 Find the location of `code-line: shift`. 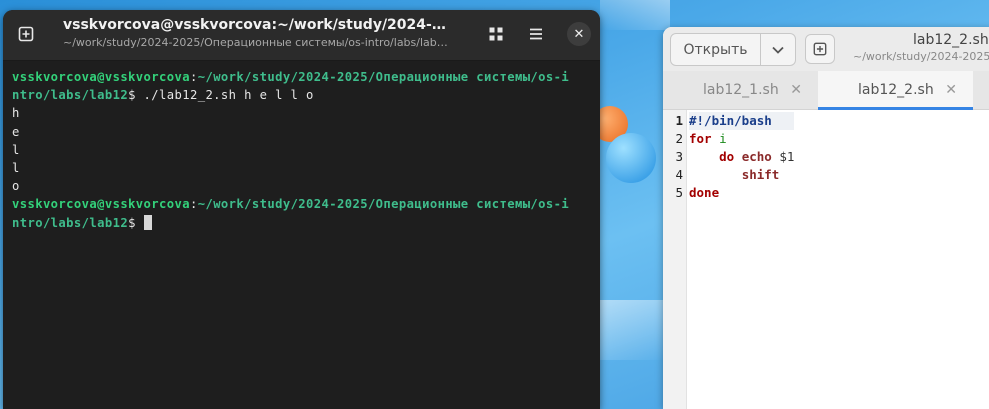

code-line: shift is located at coordinates (760, 174).